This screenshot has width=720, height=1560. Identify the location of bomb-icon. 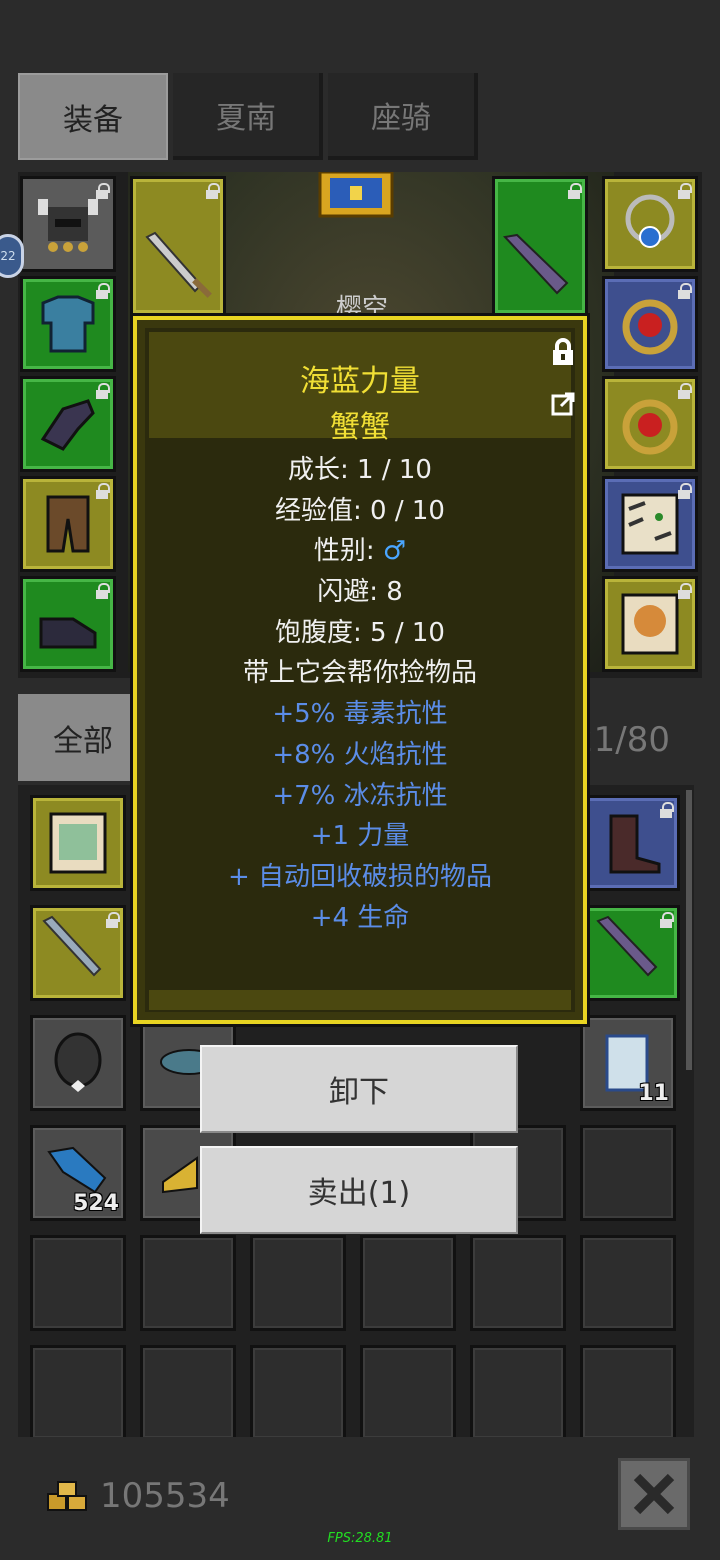
(78, 1062).